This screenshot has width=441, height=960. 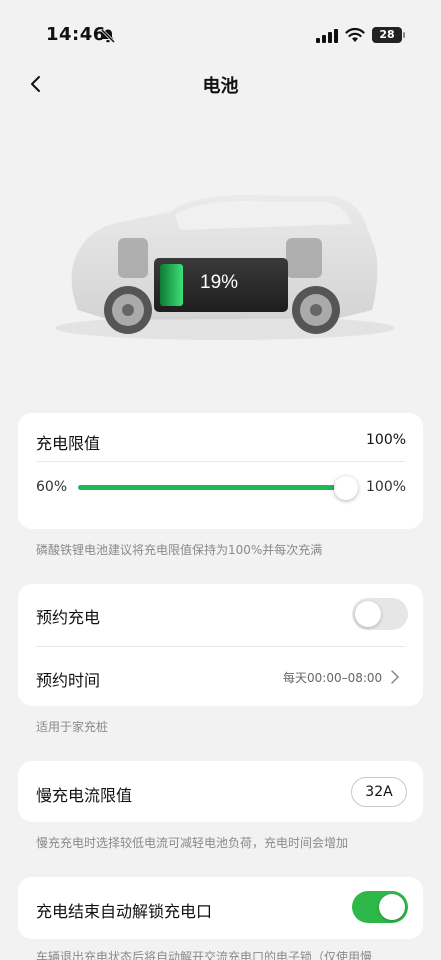 I want to click on nav-bar: 电池, so click(x=220, y=84).